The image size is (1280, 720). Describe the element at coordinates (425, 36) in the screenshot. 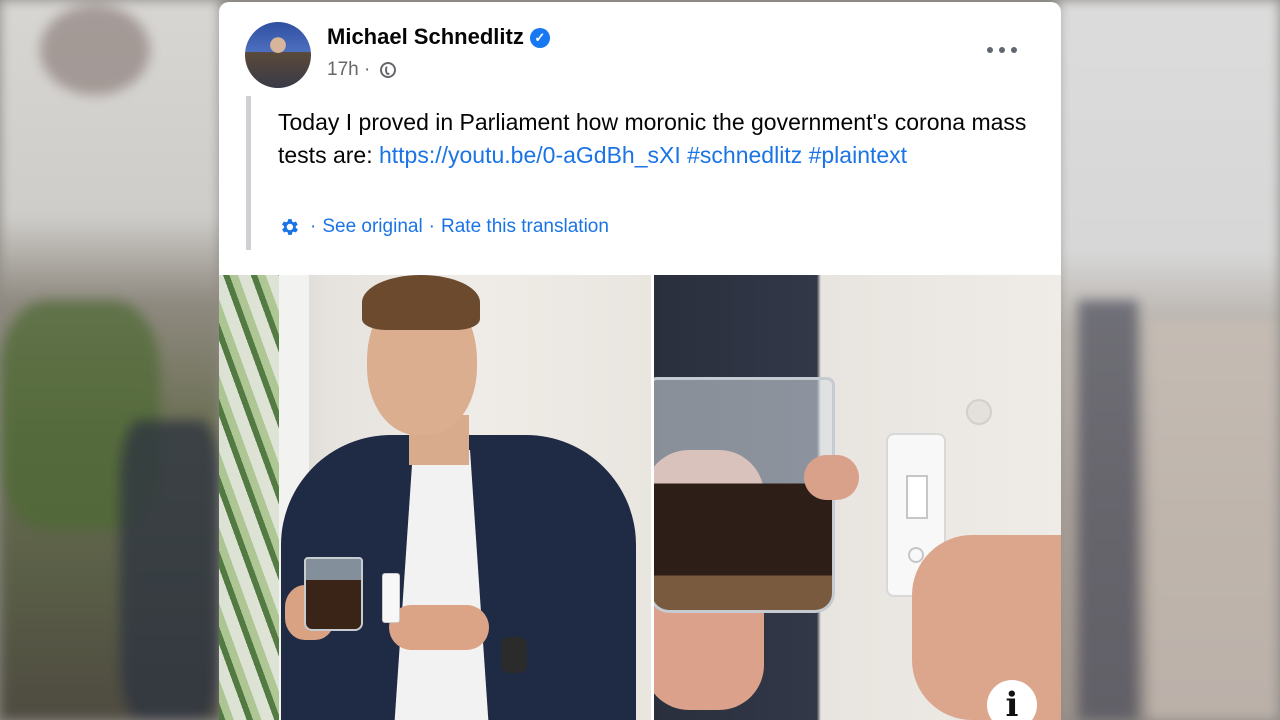

I see `author-name-text: Michael Schnedlitz` at that location.